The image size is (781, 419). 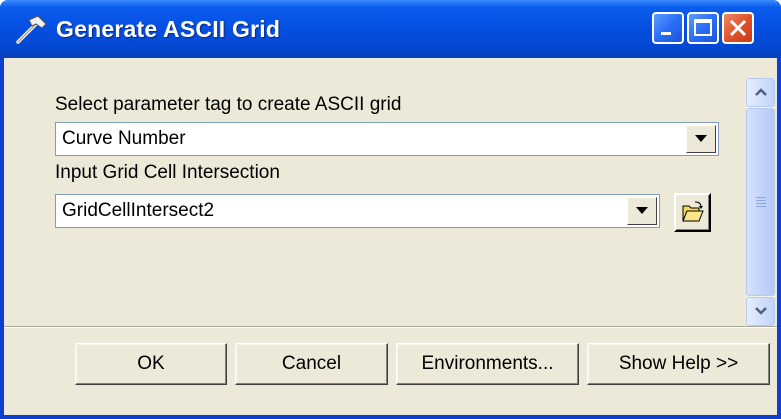 I want to click on chevron-up-icon, so click(x=761, y=92).